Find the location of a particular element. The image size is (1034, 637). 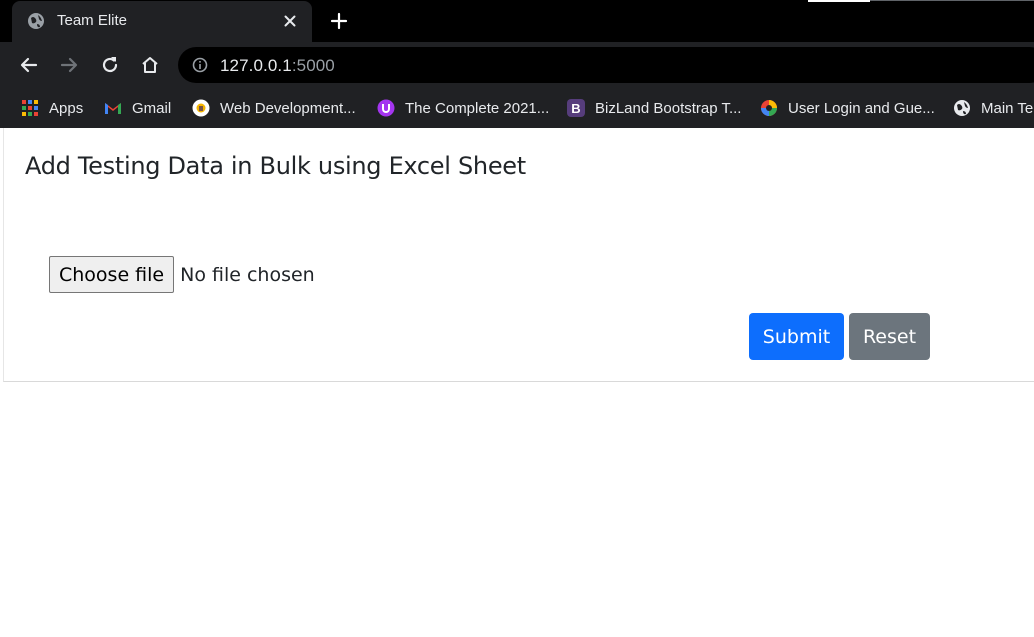

new-tab-plus-icon is located at coordinates (339, 21).